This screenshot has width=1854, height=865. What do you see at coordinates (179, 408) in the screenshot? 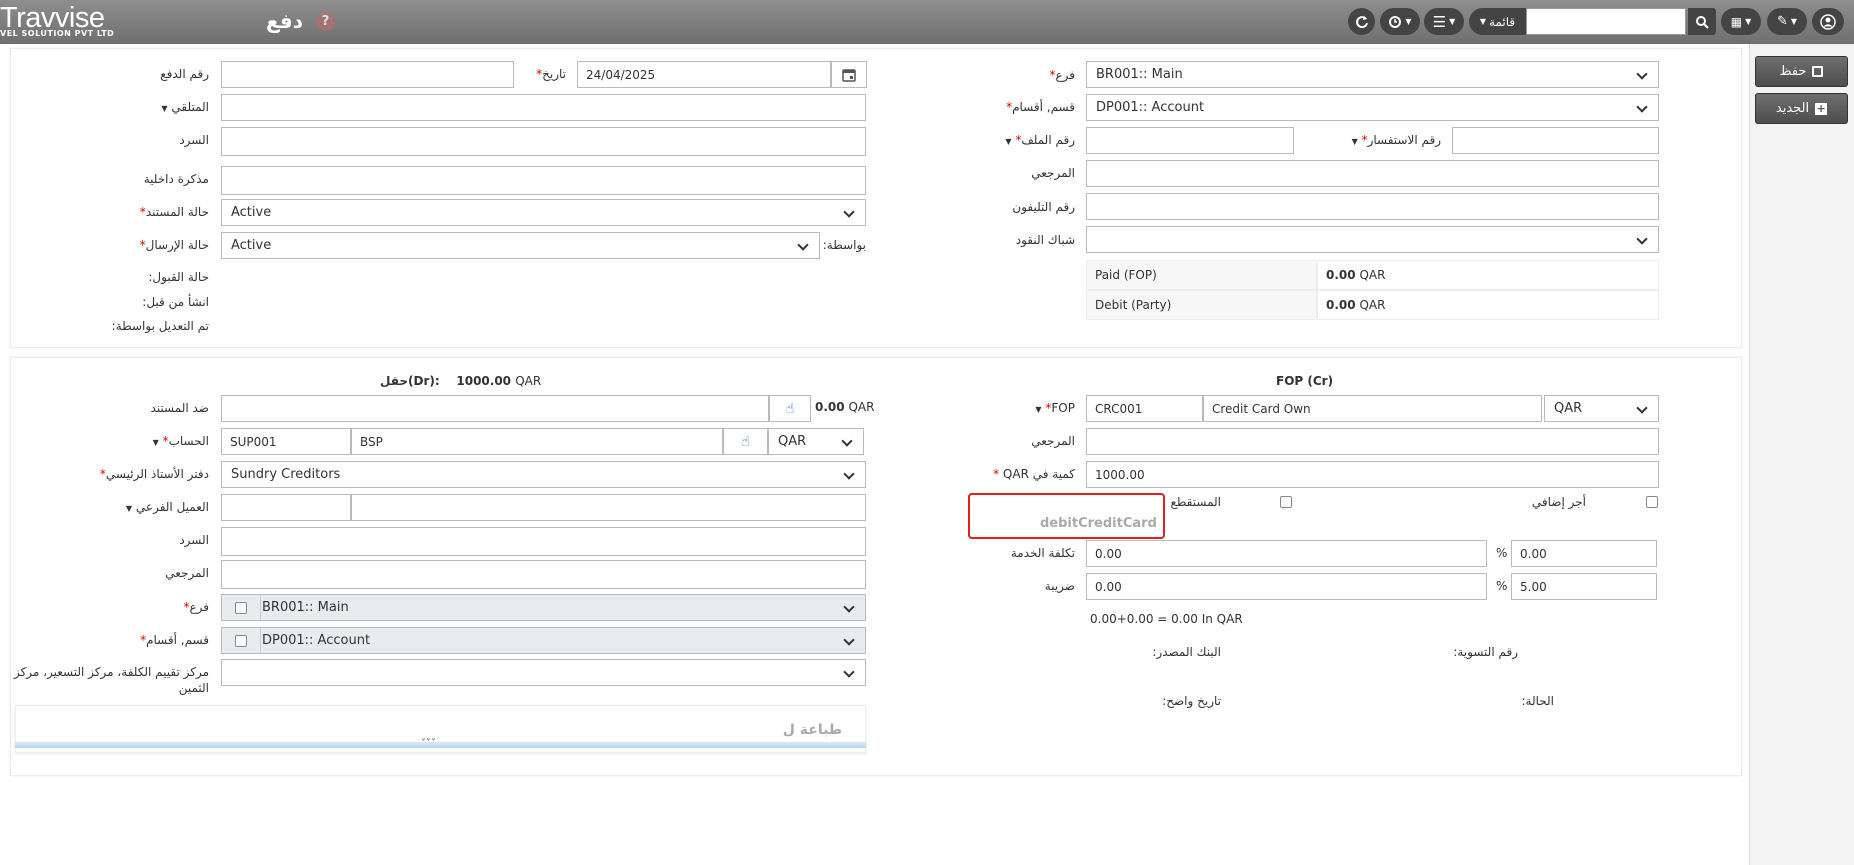
I see `against-doc-label: ضد المستند` at bounding box center [179, 408].